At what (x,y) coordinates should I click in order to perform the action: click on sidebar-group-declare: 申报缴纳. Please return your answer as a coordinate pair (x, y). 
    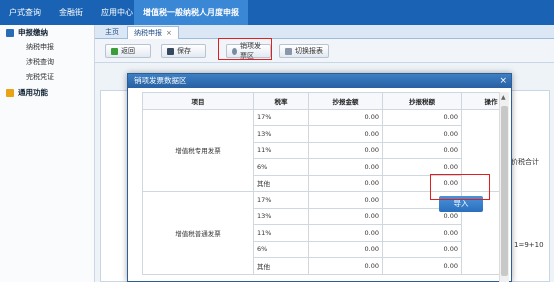
    Looking at the image, I should click on (47, 32).